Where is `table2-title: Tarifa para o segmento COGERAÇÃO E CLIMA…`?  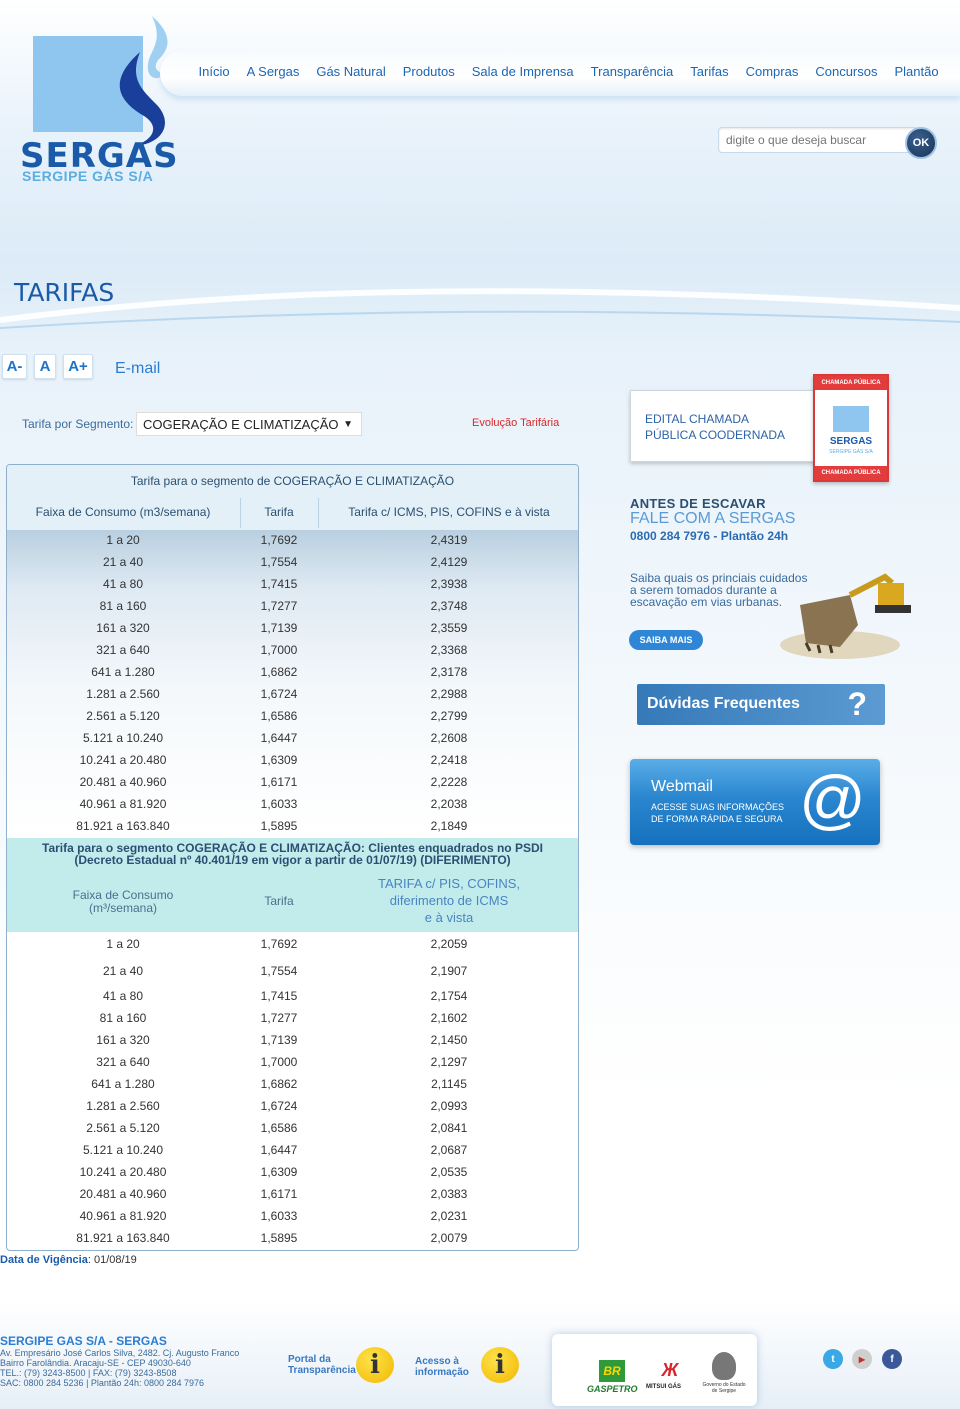
table2-title: Tarifa para o segmento COGERAÇÃO E CLIMA… is located at coordinates (292, 854).